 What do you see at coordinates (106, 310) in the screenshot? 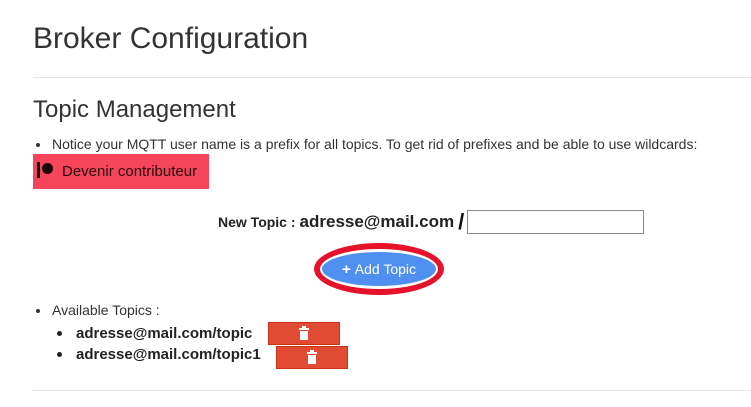
I see `available-topics-label: Available Topics :` at bounding box center [106, 310].